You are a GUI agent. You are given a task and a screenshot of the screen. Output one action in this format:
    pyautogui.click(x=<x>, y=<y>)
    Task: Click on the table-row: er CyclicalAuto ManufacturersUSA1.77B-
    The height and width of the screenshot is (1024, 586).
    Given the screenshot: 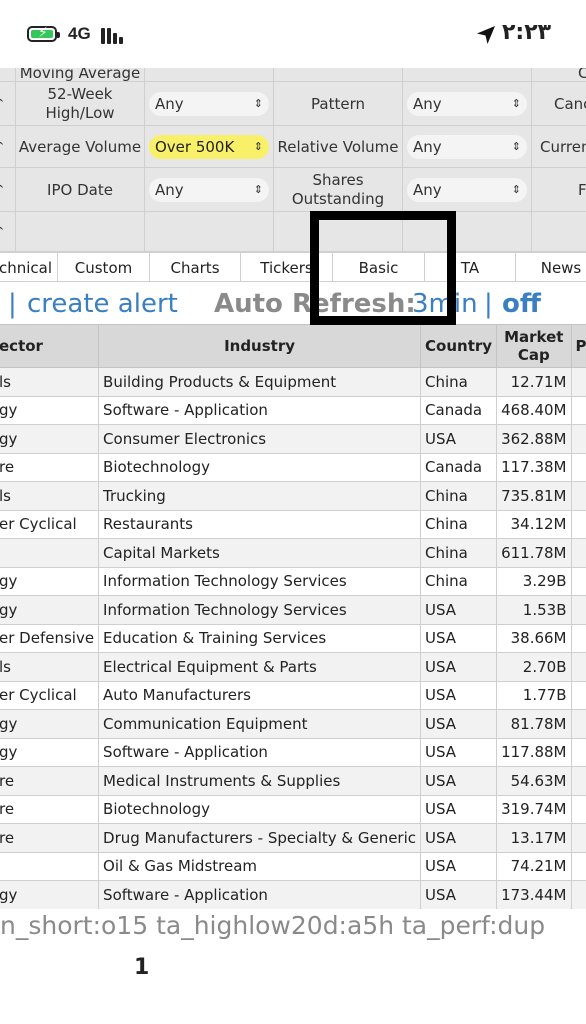 What is the action you would take?
    pyautogui.click(x=293, y=695)
    